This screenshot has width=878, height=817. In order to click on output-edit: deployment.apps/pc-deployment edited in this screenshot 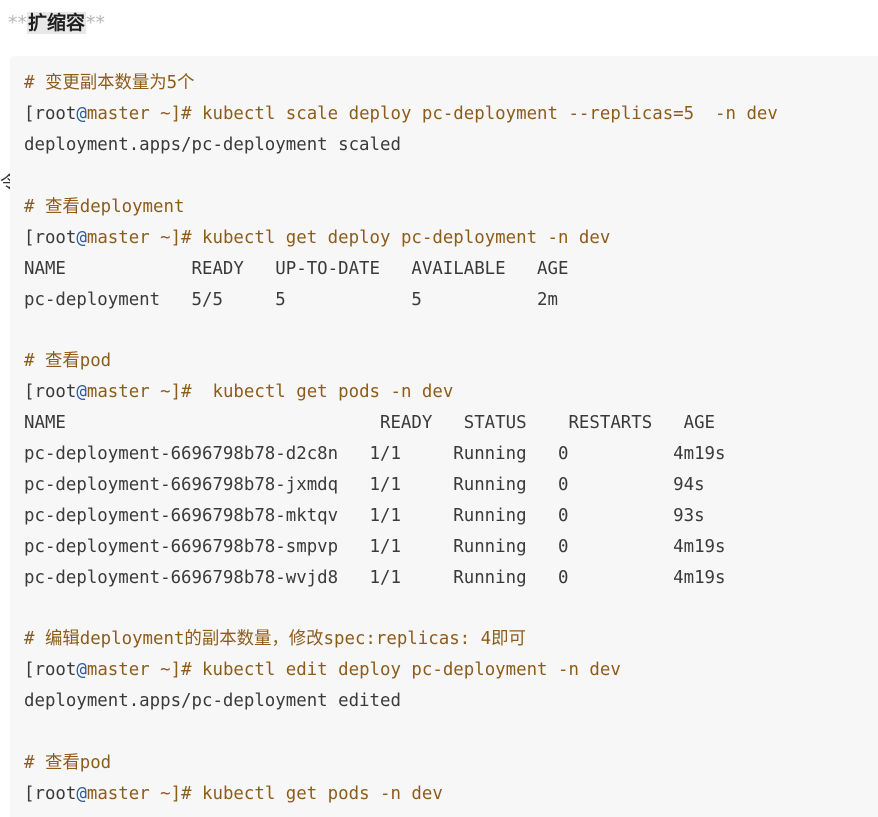, I will do `click(212, 701)`.